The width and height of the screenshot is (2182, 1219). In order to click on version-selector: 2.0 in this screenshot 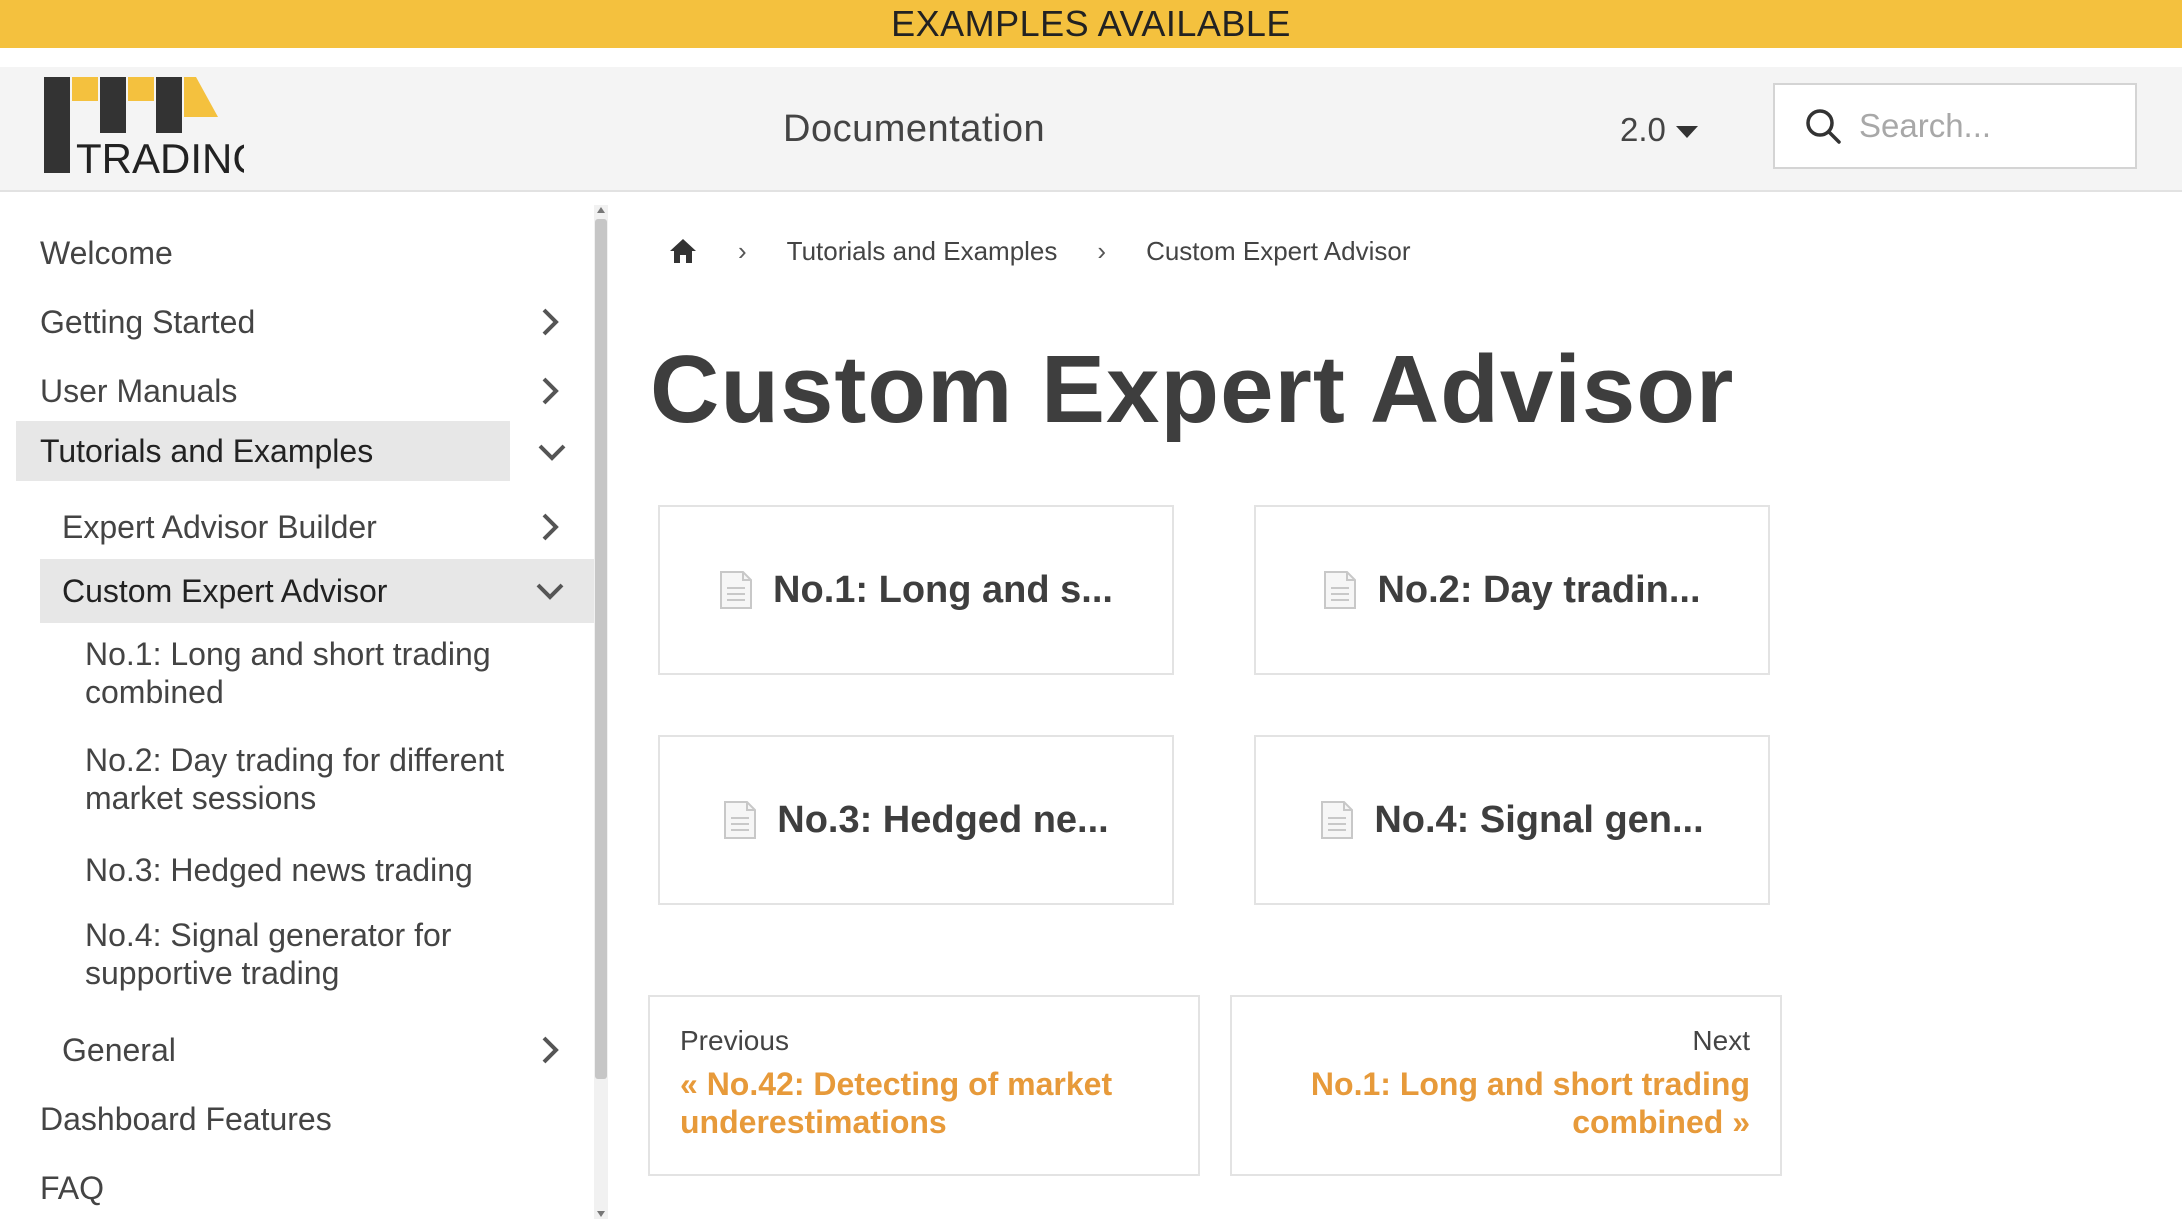, I will do `click(1659, 129)`.